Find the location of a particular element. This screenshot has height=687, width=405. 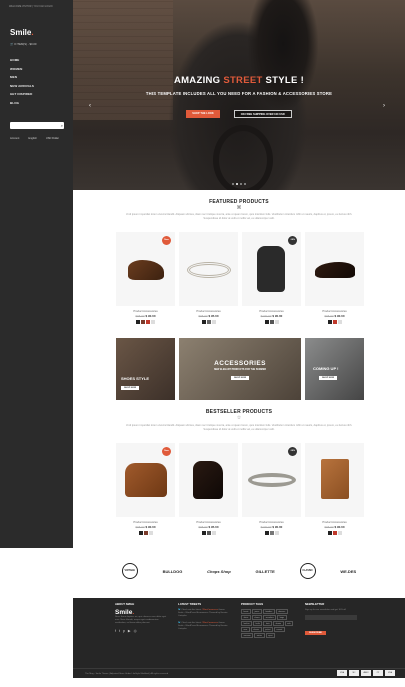

tag-link: sport is located at coordinates (270, 635).